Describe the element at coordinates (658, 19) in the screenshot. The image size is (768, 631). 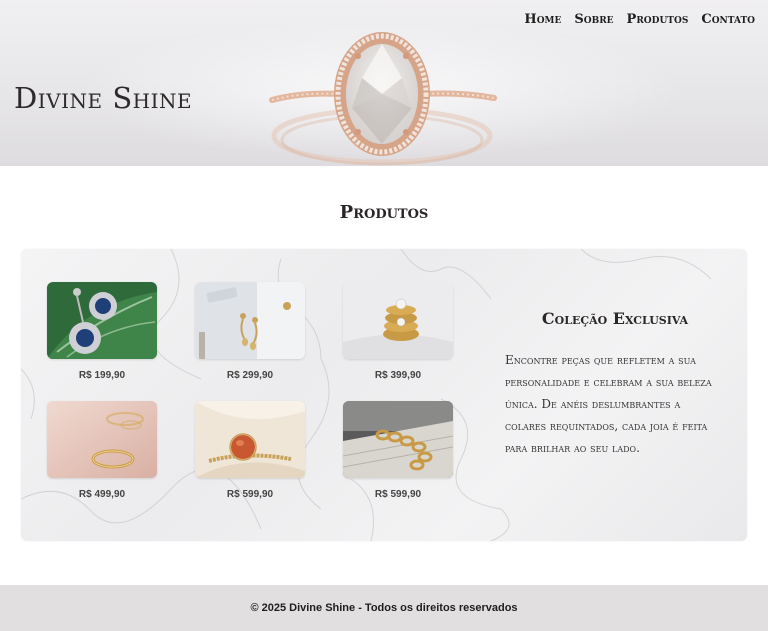
I see `nav-produtos-link: Produtos` at that location.